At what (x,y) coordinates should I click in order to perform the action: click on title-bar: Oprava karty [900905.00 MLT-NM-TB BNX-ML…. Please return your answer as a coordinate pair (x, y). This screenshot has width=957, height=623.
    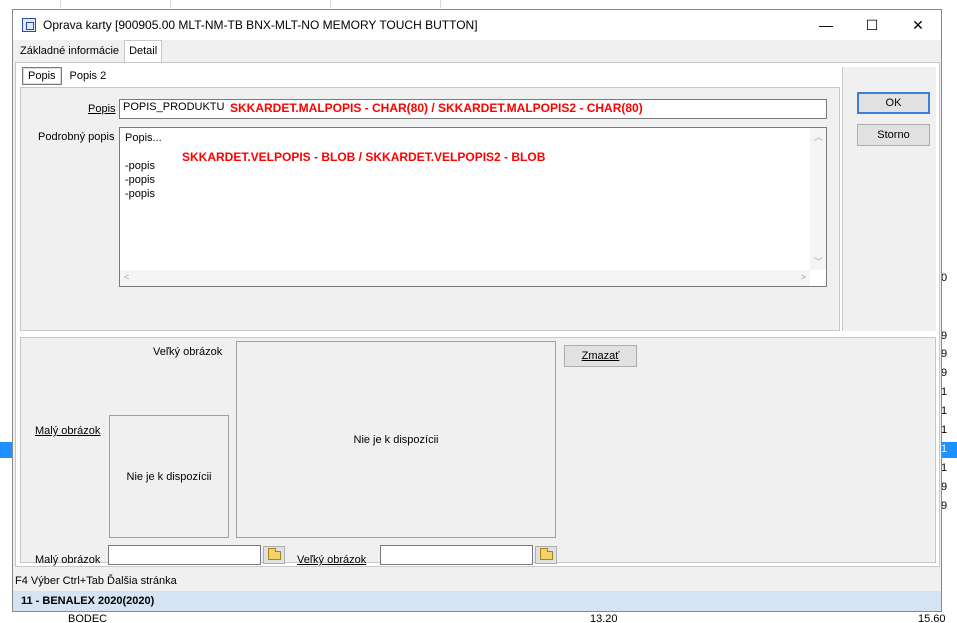
    Looking at the image, I should click on (477, 25).